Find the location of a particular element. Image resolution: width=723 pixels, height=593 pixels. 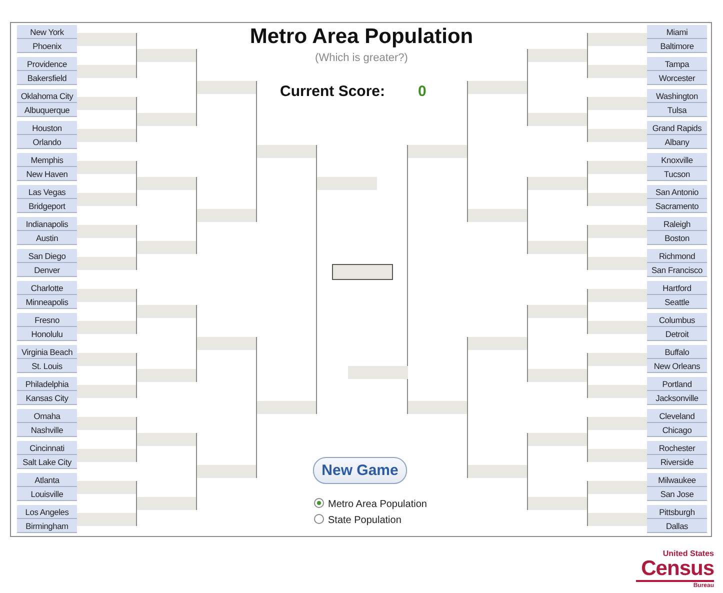

team-entry: Nashville is located at coordinates (47, 430).